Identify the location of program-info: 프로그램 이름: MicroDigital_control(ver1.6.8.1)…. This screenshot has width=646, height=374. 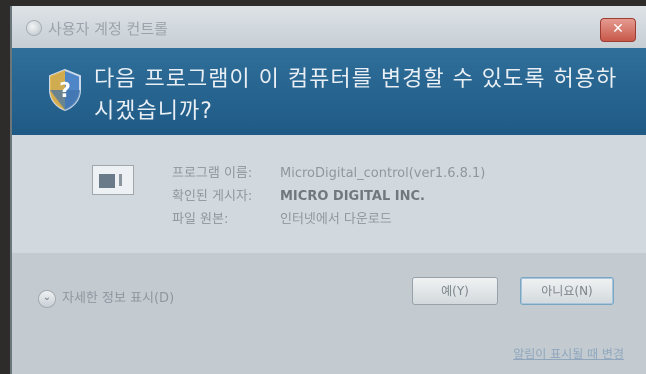
(328, 196).